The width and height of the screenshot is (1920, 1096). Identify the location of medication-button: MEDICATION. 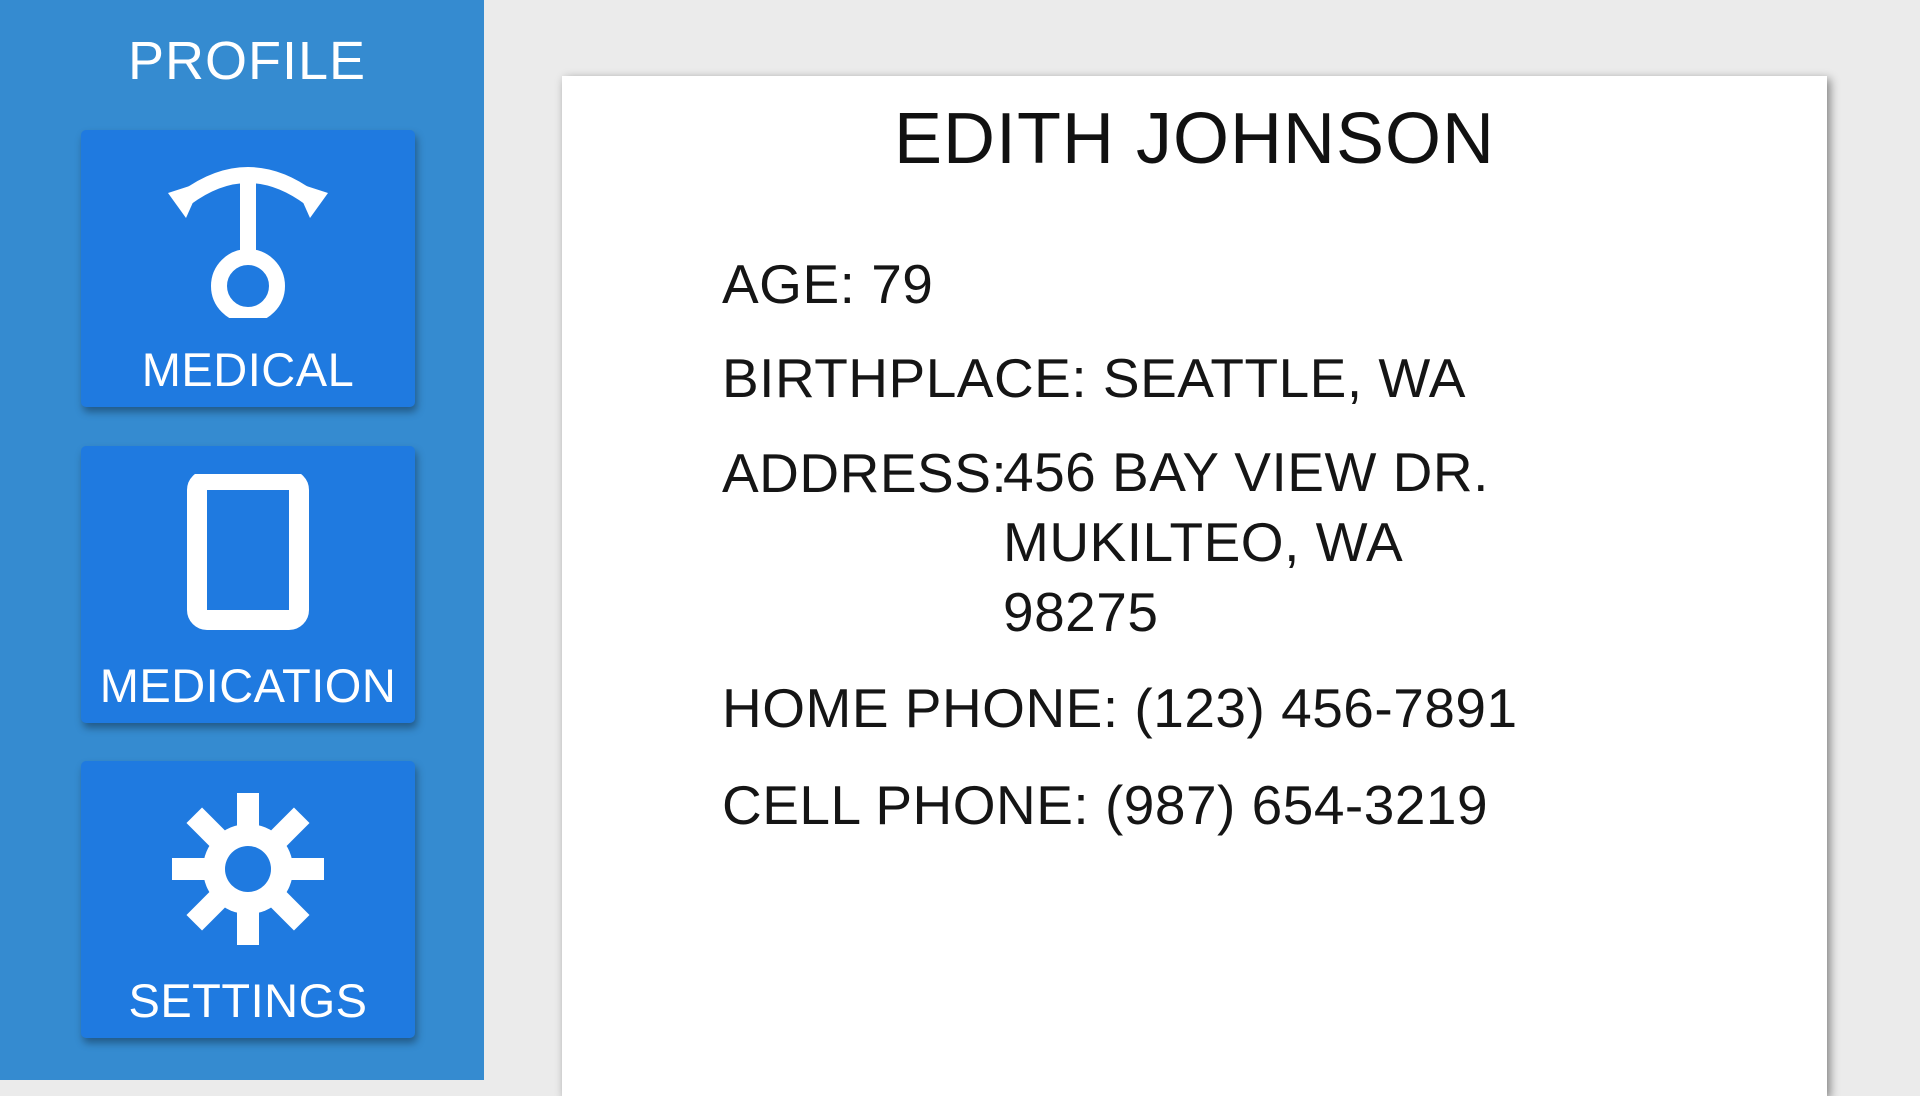
(248, 584).